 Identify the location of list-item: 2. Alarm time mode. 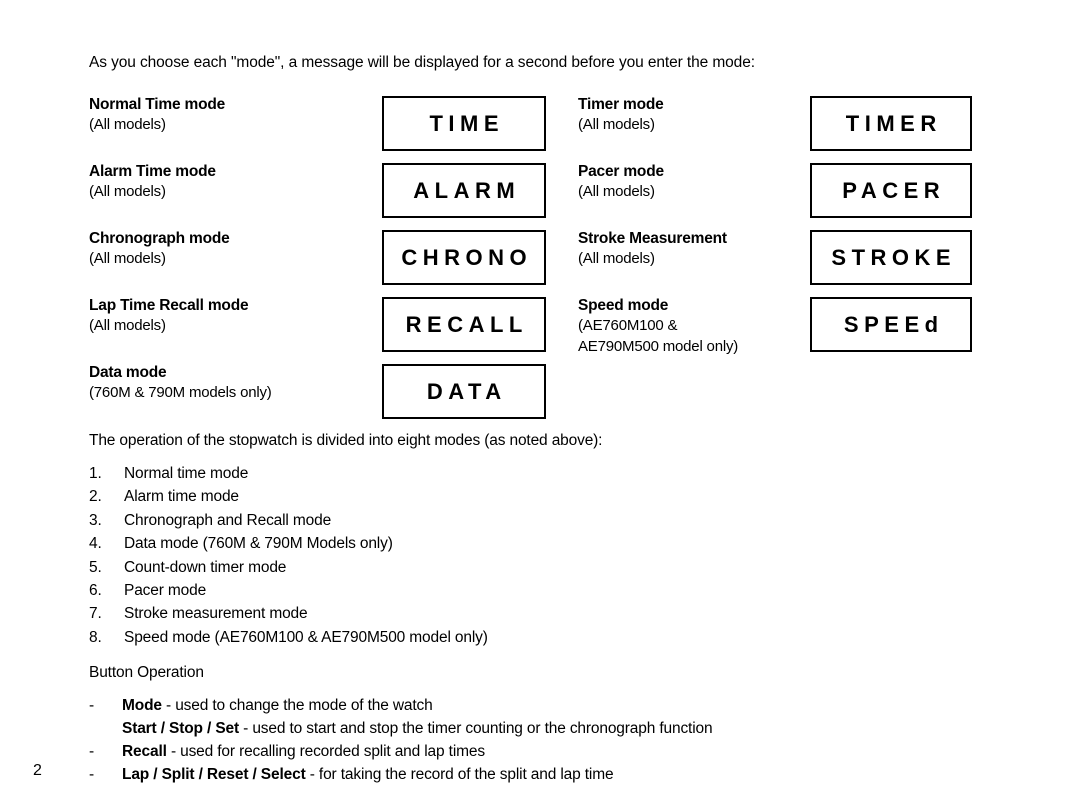
(288, 496).